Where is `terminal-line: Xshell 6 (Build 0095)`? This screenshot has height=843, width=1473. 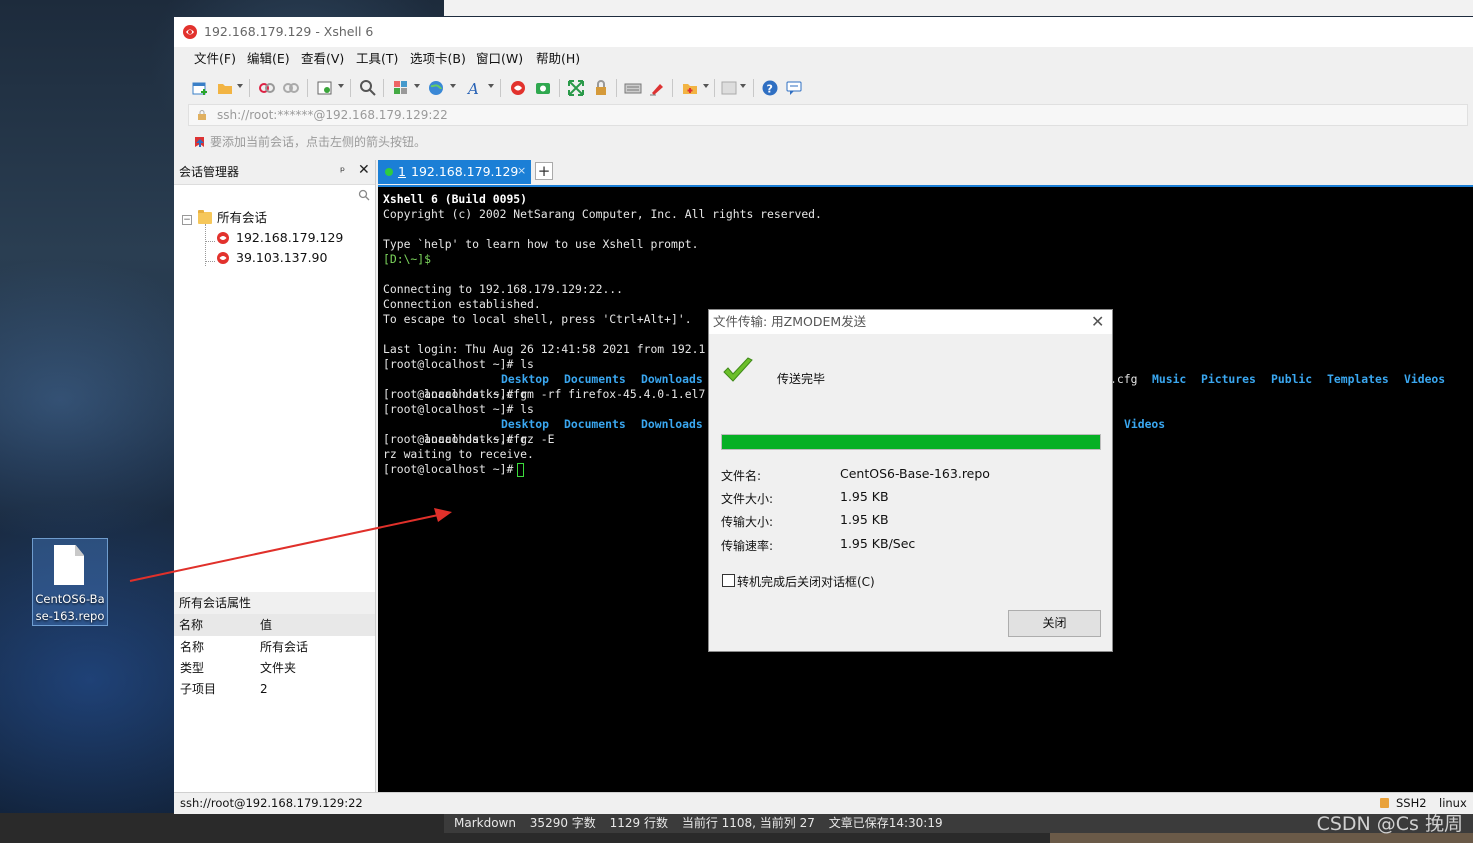 terminal-line: Xshell 6 (Build 0095) is located at coordinates (455, 199).